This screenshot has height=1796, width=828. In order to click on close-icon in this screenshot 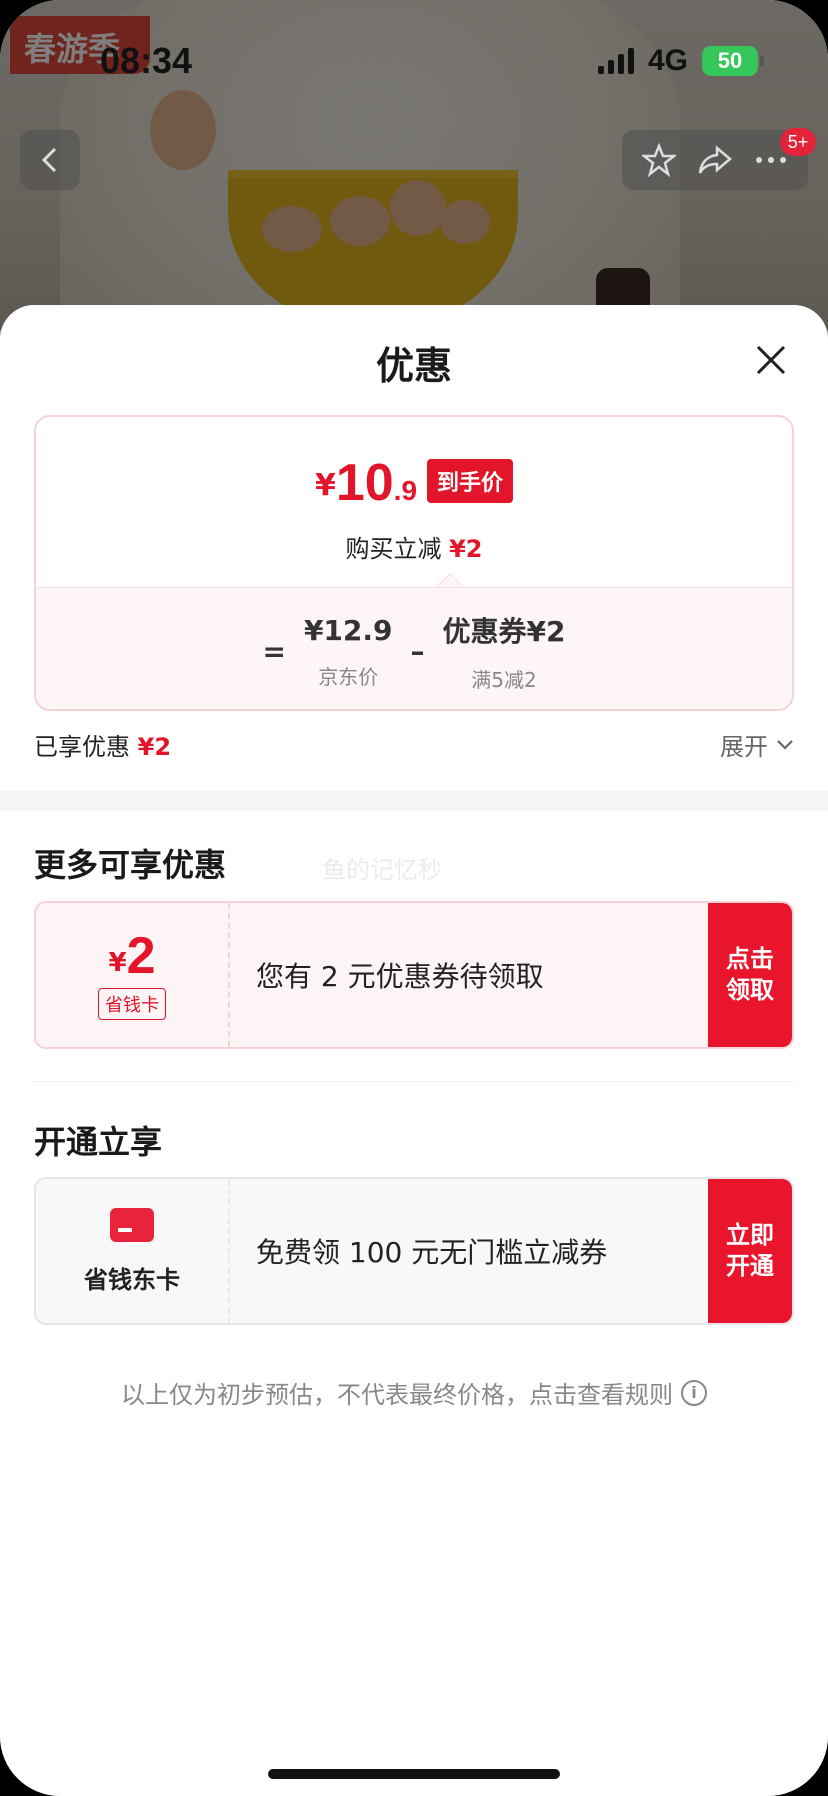, I will do `click(771, 360)`.